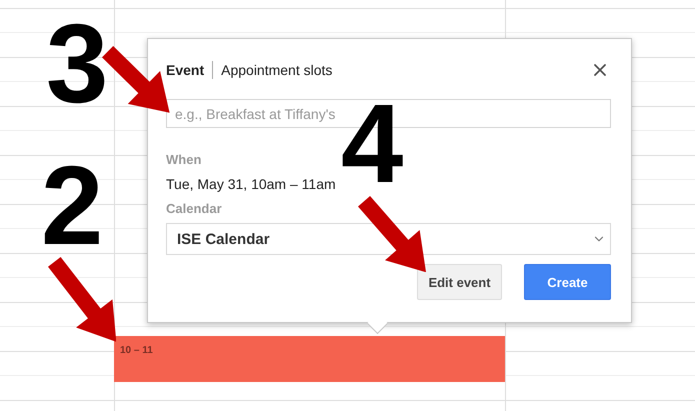 This screenshot has height=411, width=695. What do you see at coordinates (185, 70) in the screenshot?
I see `tab: Event` at bounding box center [185, 70].